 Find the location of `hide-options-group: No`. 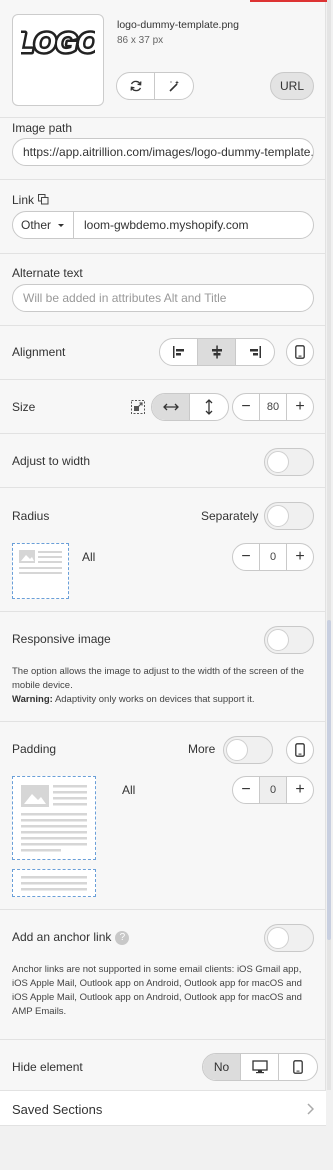

hide-options-group: No is located at coordinates (260, 1067).